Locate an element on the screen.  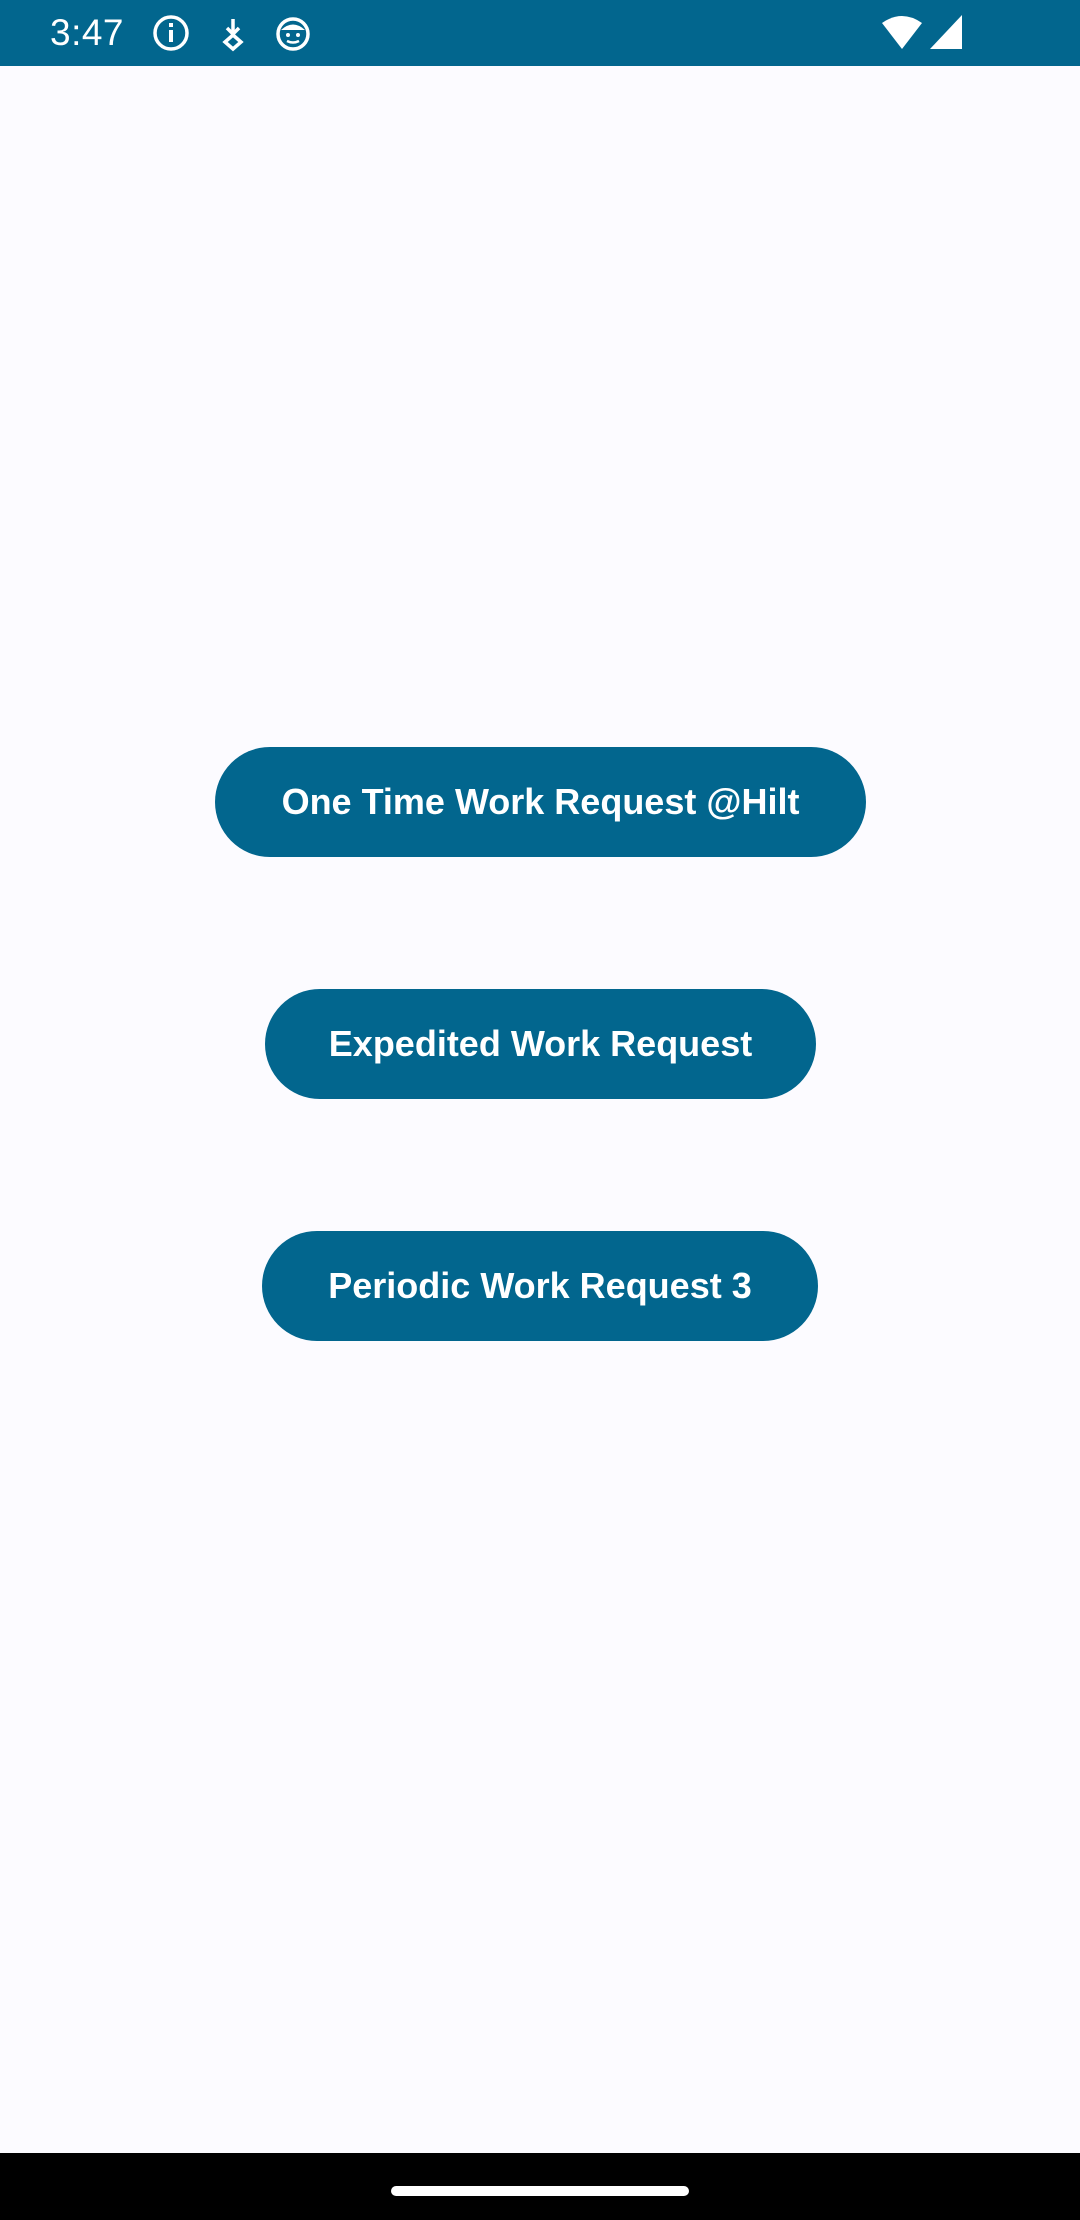
status-bar: 3:47 is located at coordinates (540, 33).